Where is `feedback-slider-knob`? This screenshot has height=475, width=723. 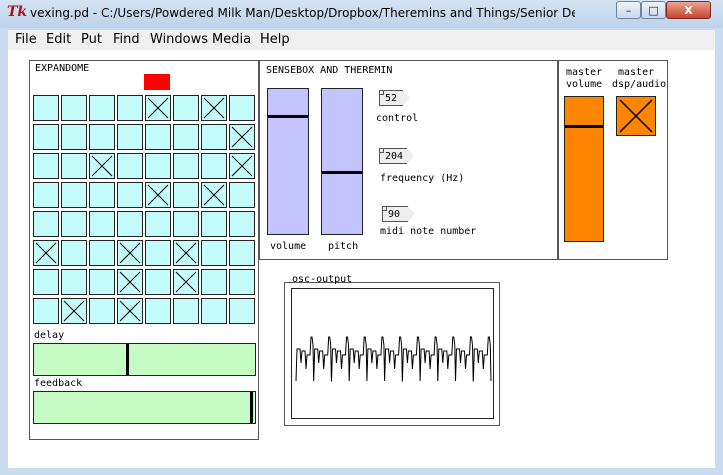 feedback-slider-knob is located at coordinates (251, 407).